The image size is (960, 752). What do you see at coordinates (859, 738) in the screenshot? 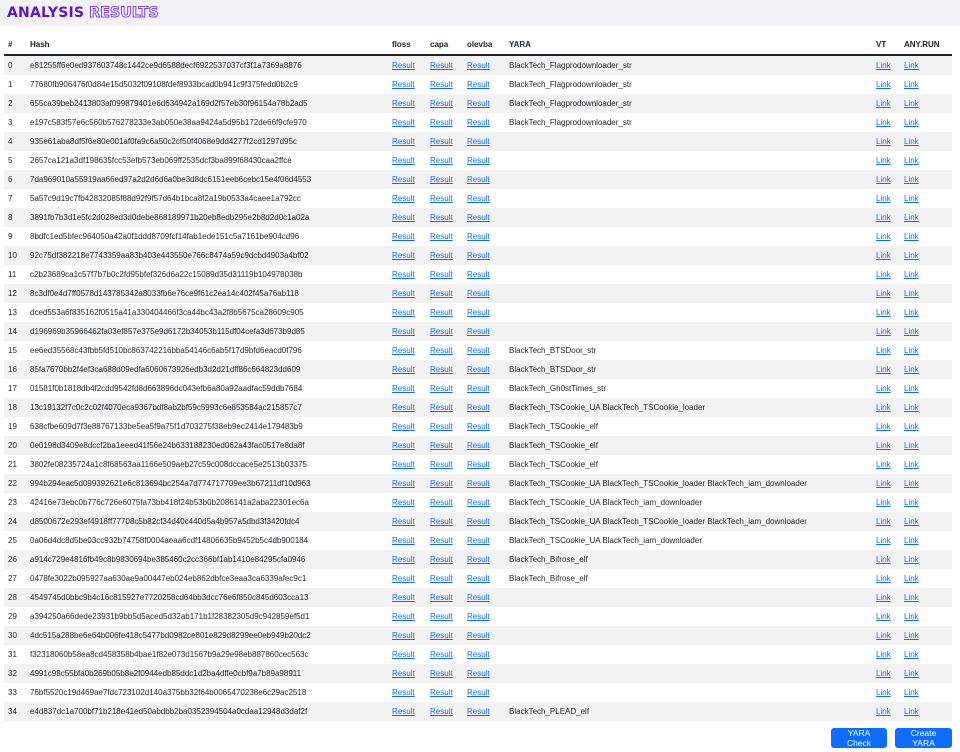
I see `yara-check-button: YARA Check` at bounding box center [859, 738].